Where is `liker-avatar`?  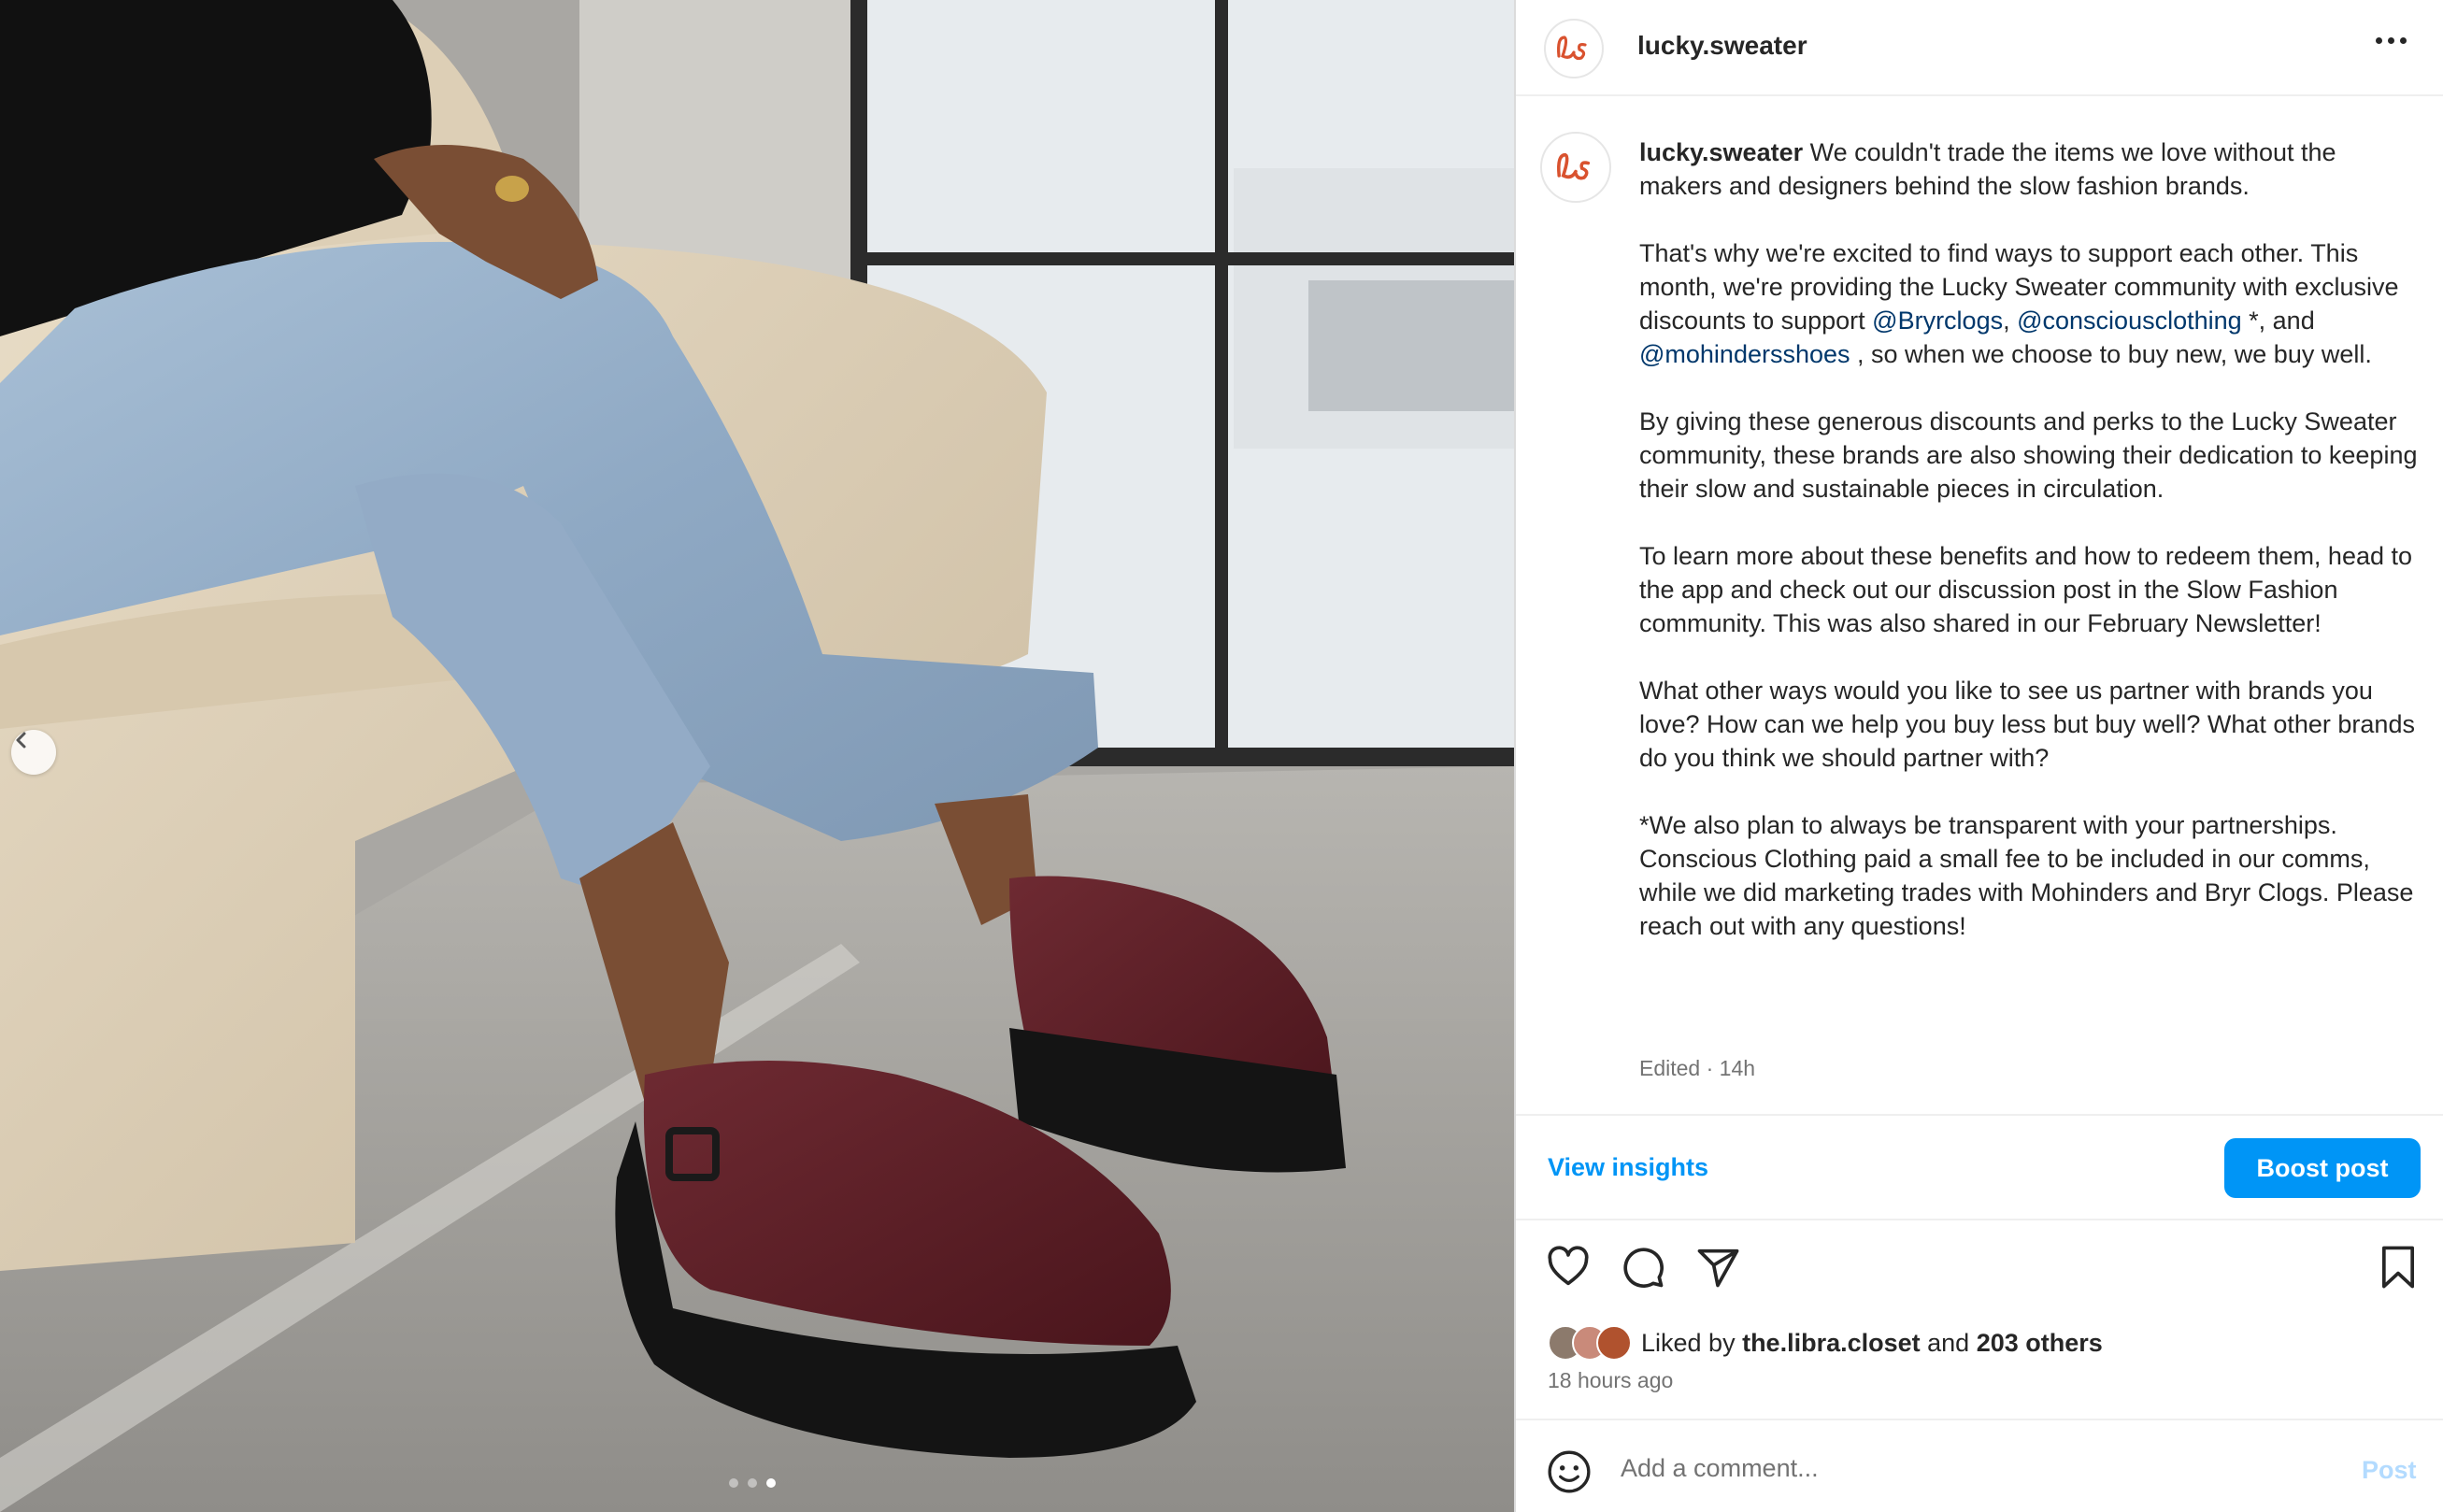
liker-avatar is located at coordinates (1614, 1343).